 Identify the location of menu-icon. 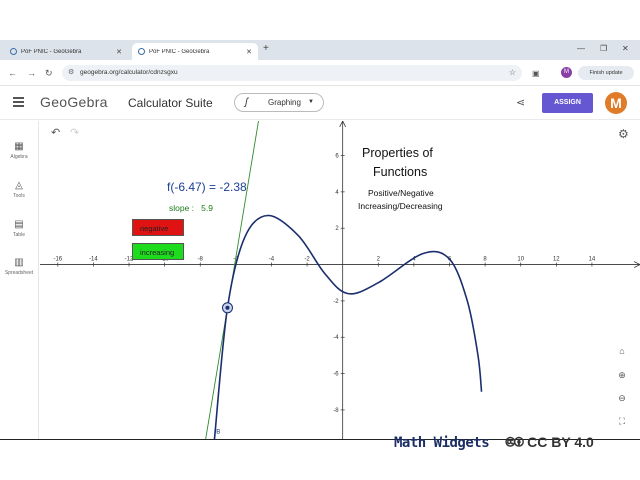
(18, 102).